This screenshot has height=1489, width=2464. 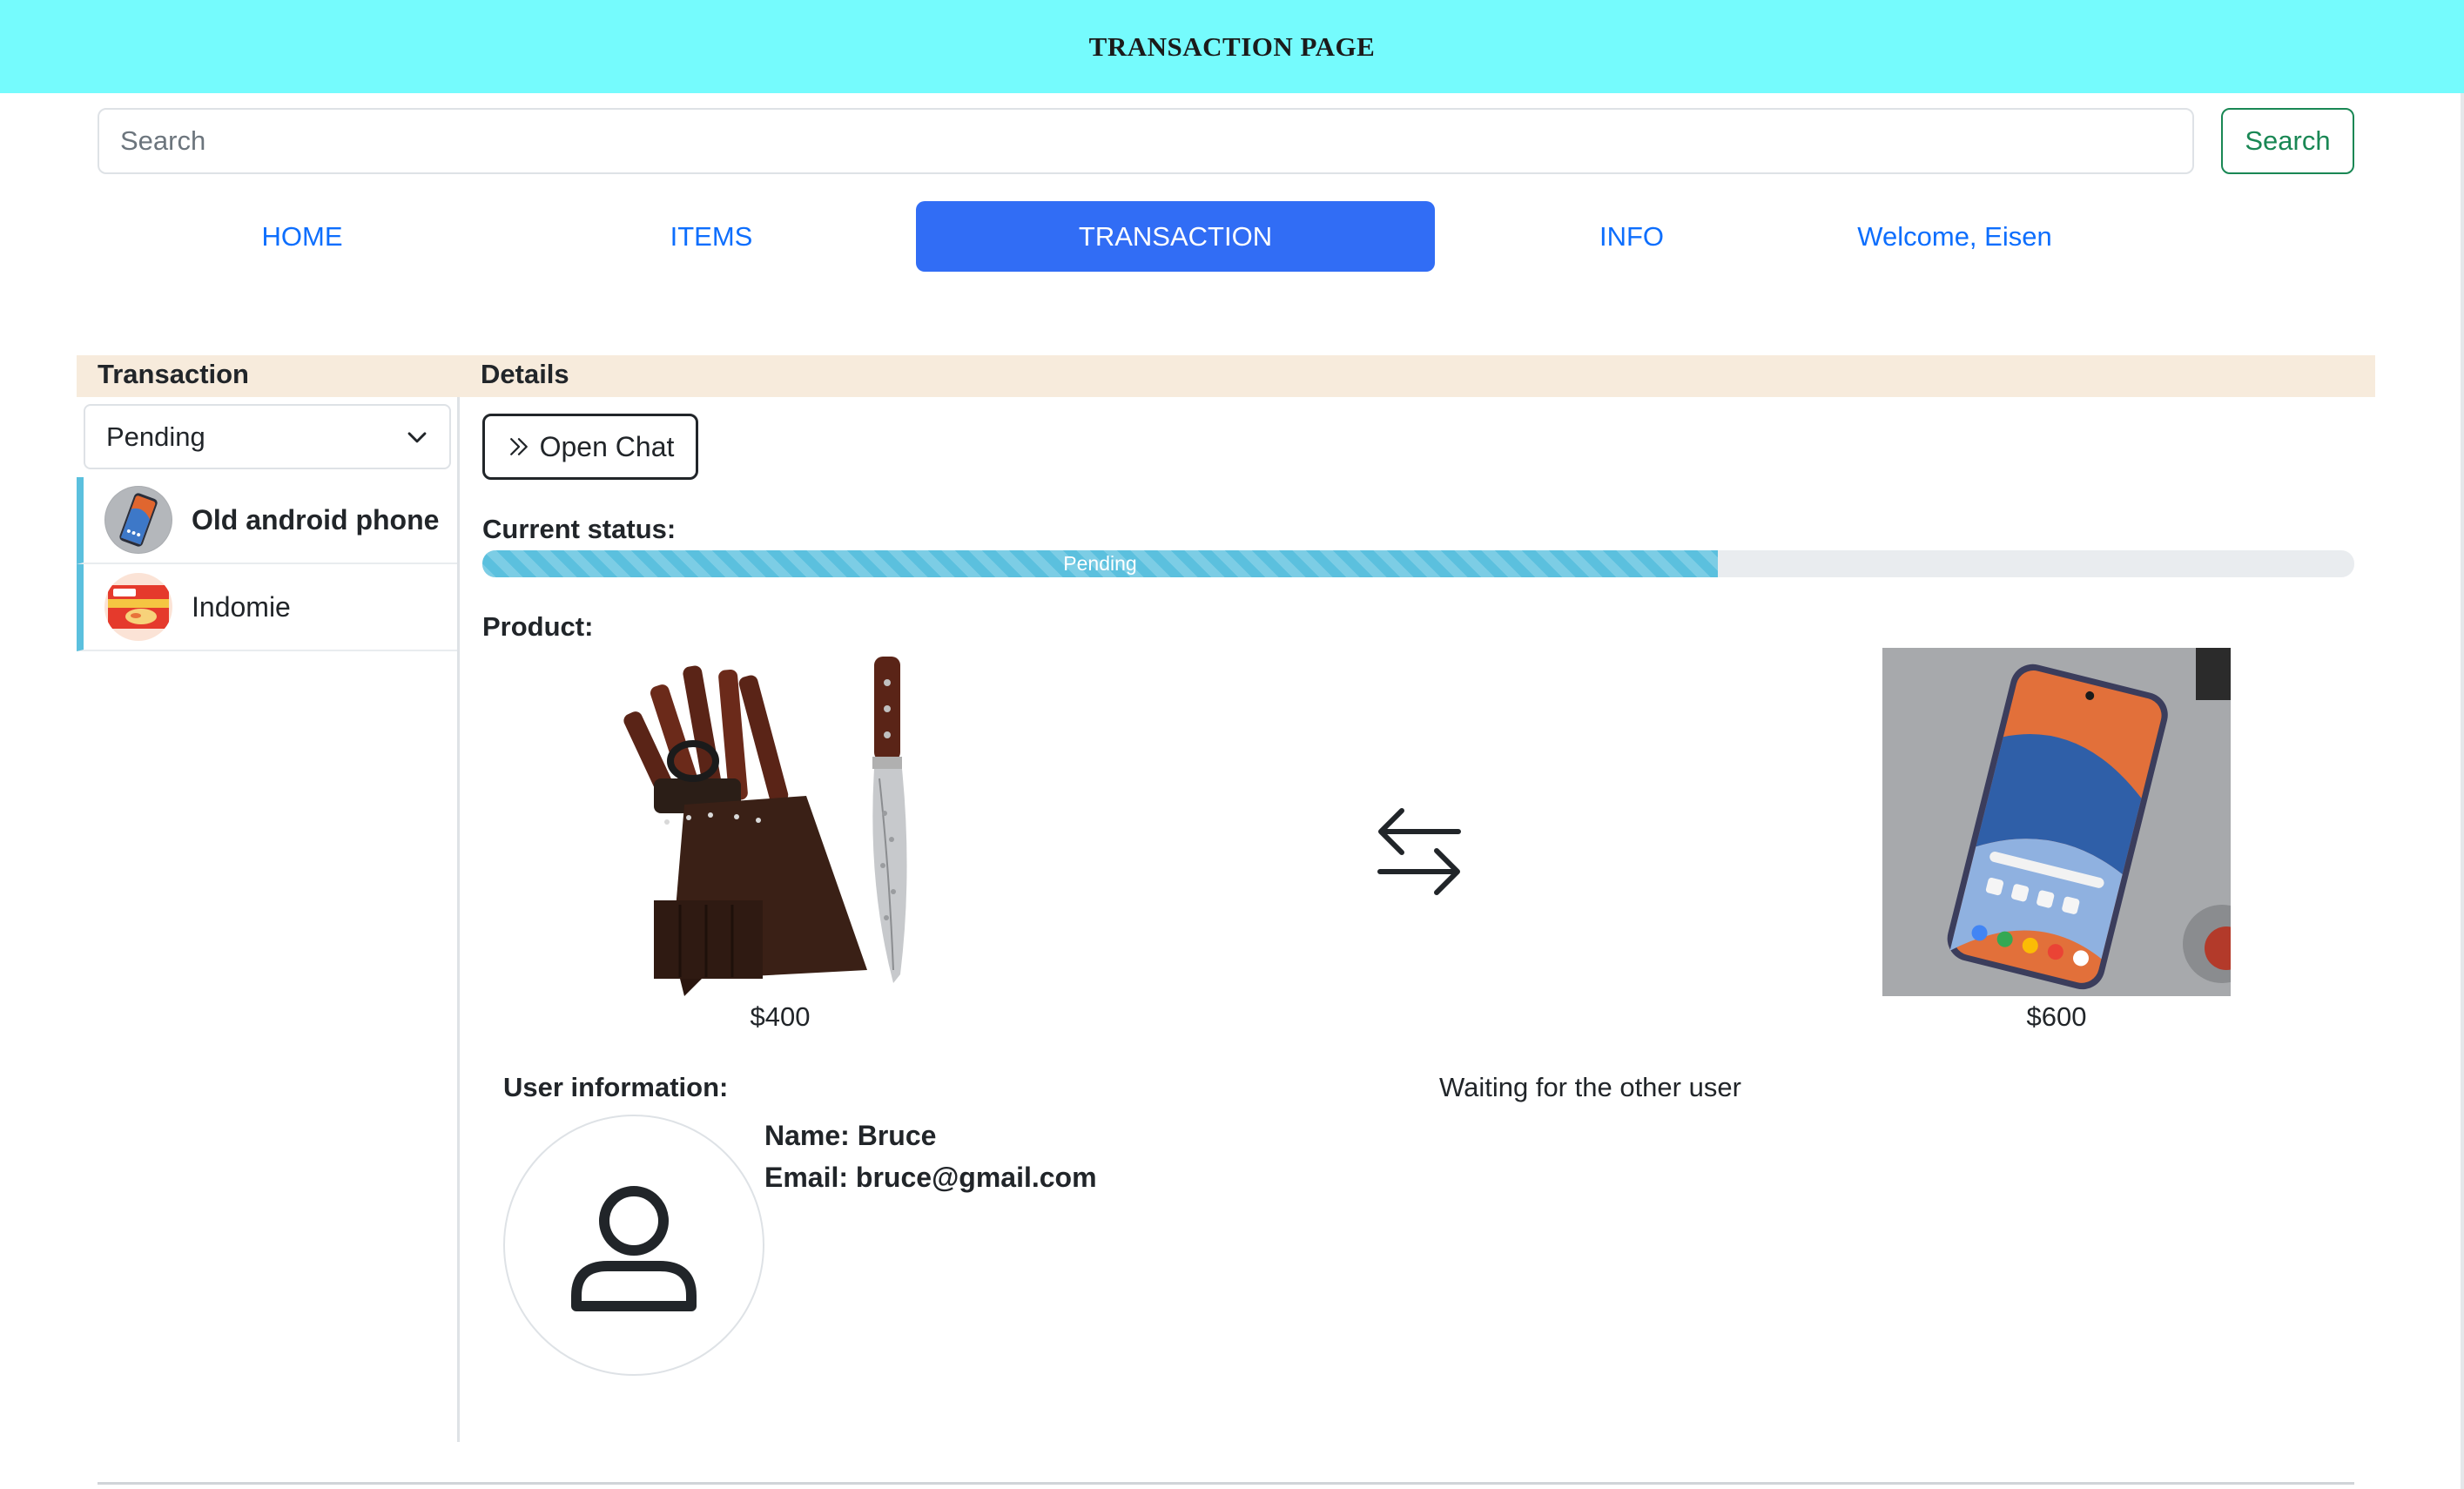 What do you see at coordinates (156, 436) in the screenshot?
I see `status-filter-value: Pending` at bounding box center [156, 436].